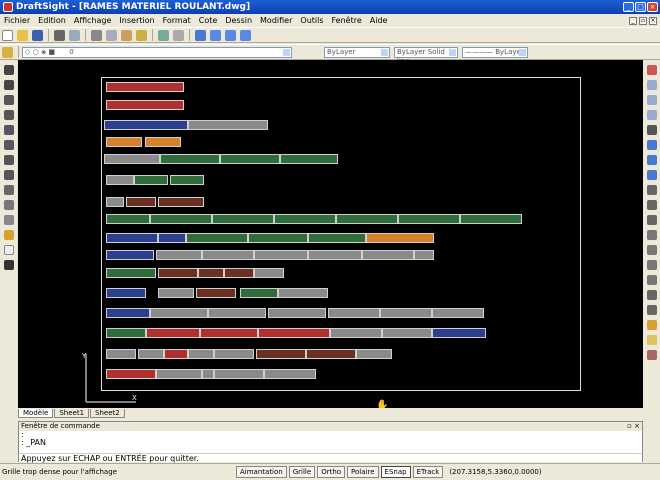 The height and width of the screenshot is (480, 660). Describe the element at coordinates (37, 35) in the screenshot. I see `save-icon` at that location.